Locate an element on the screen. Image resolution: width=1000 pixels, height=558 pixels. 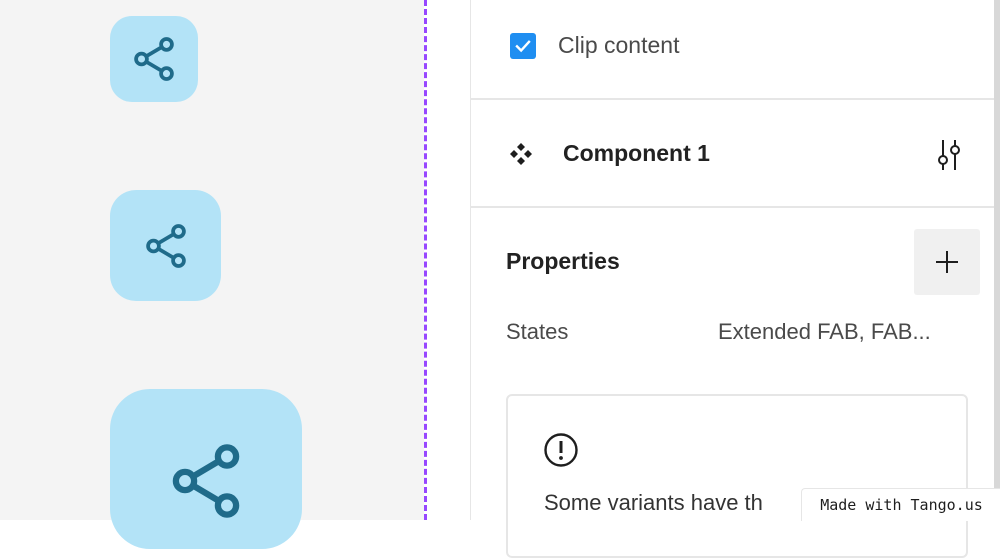
fab-large-variant is located at coordinates (206, 469).